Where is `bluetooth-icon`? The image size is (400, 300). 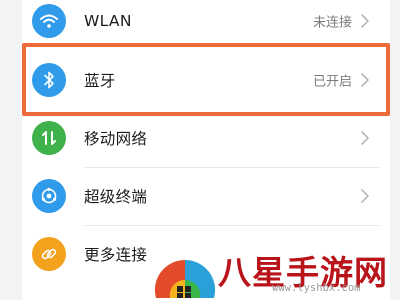 bluetooth-icon is located at coordinates (49, 80).